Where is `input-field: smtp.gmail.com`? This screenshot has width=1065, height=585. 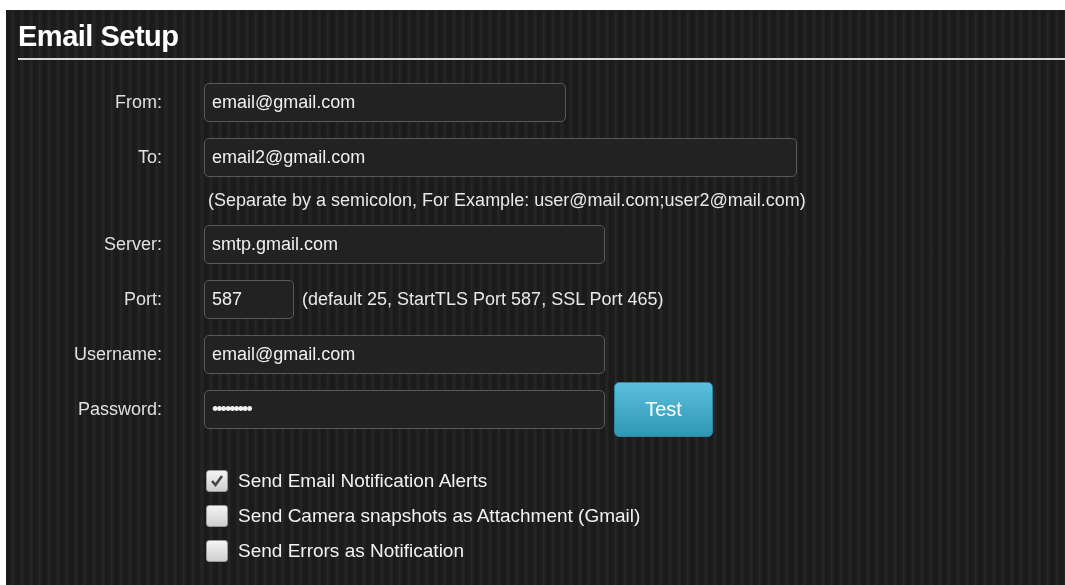
input-field: smtp.gmail.com is located at coordinates (404, 244).